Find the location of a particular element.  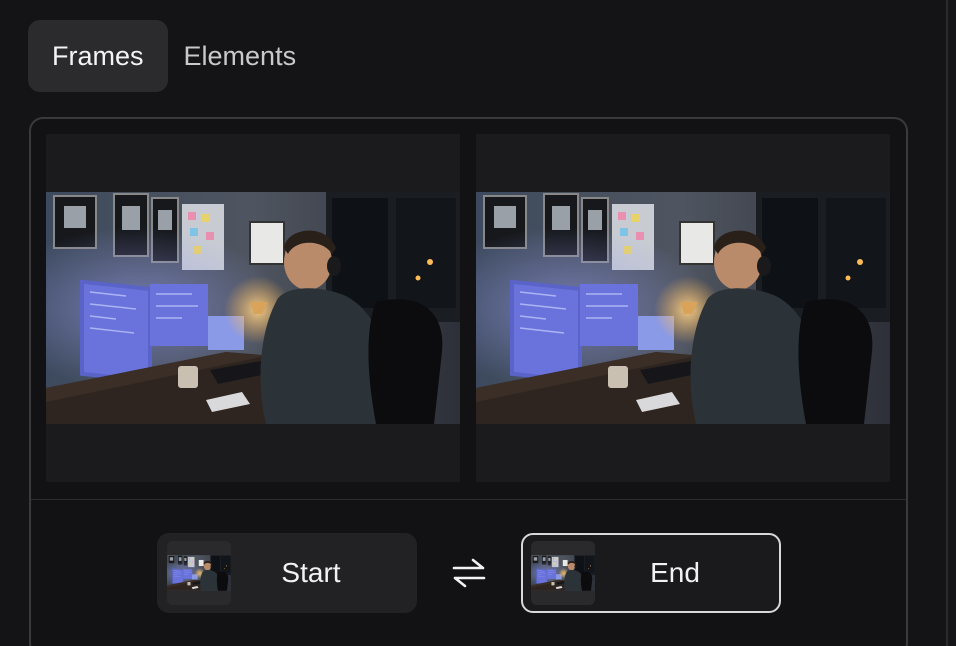

end-frame-button: End is located at coordinates (651, 573).